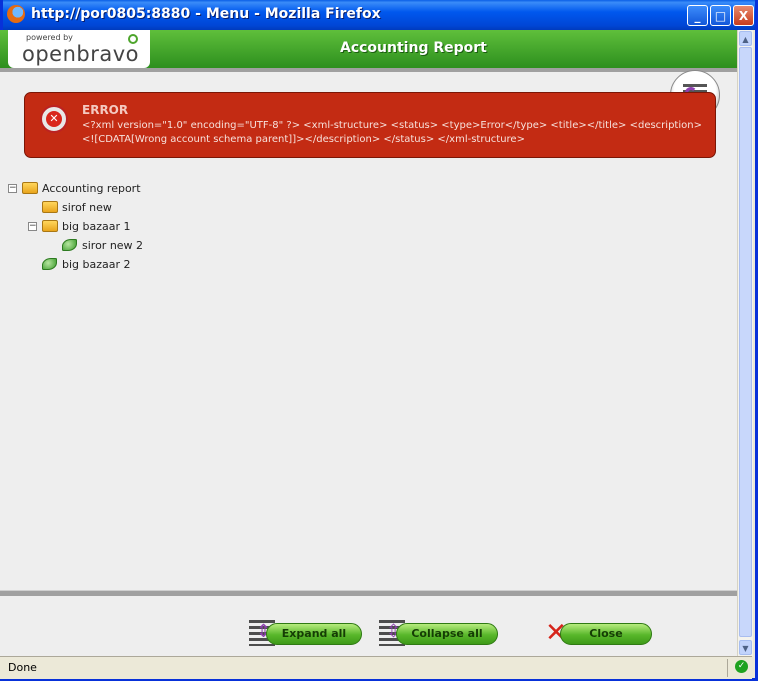 The width and height of the screenshot is (758, 681). I want to click on tree-node-label: sirof new, so click(87, 207).